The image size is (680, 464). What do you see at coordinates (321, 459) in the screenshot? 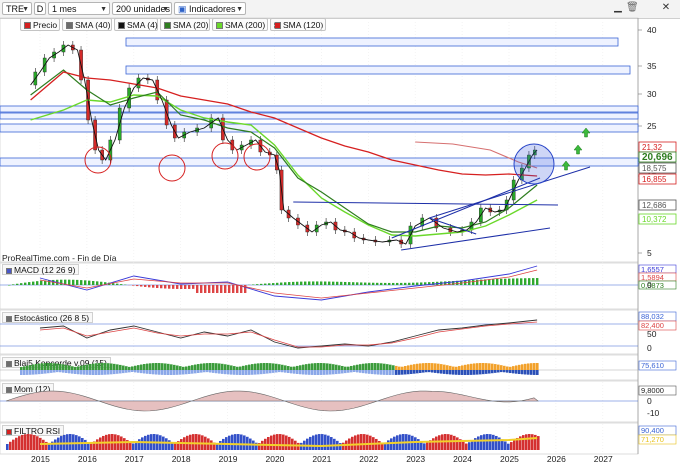
I see `x-axis-year-label: 2021` at bounding box center [321, 459].